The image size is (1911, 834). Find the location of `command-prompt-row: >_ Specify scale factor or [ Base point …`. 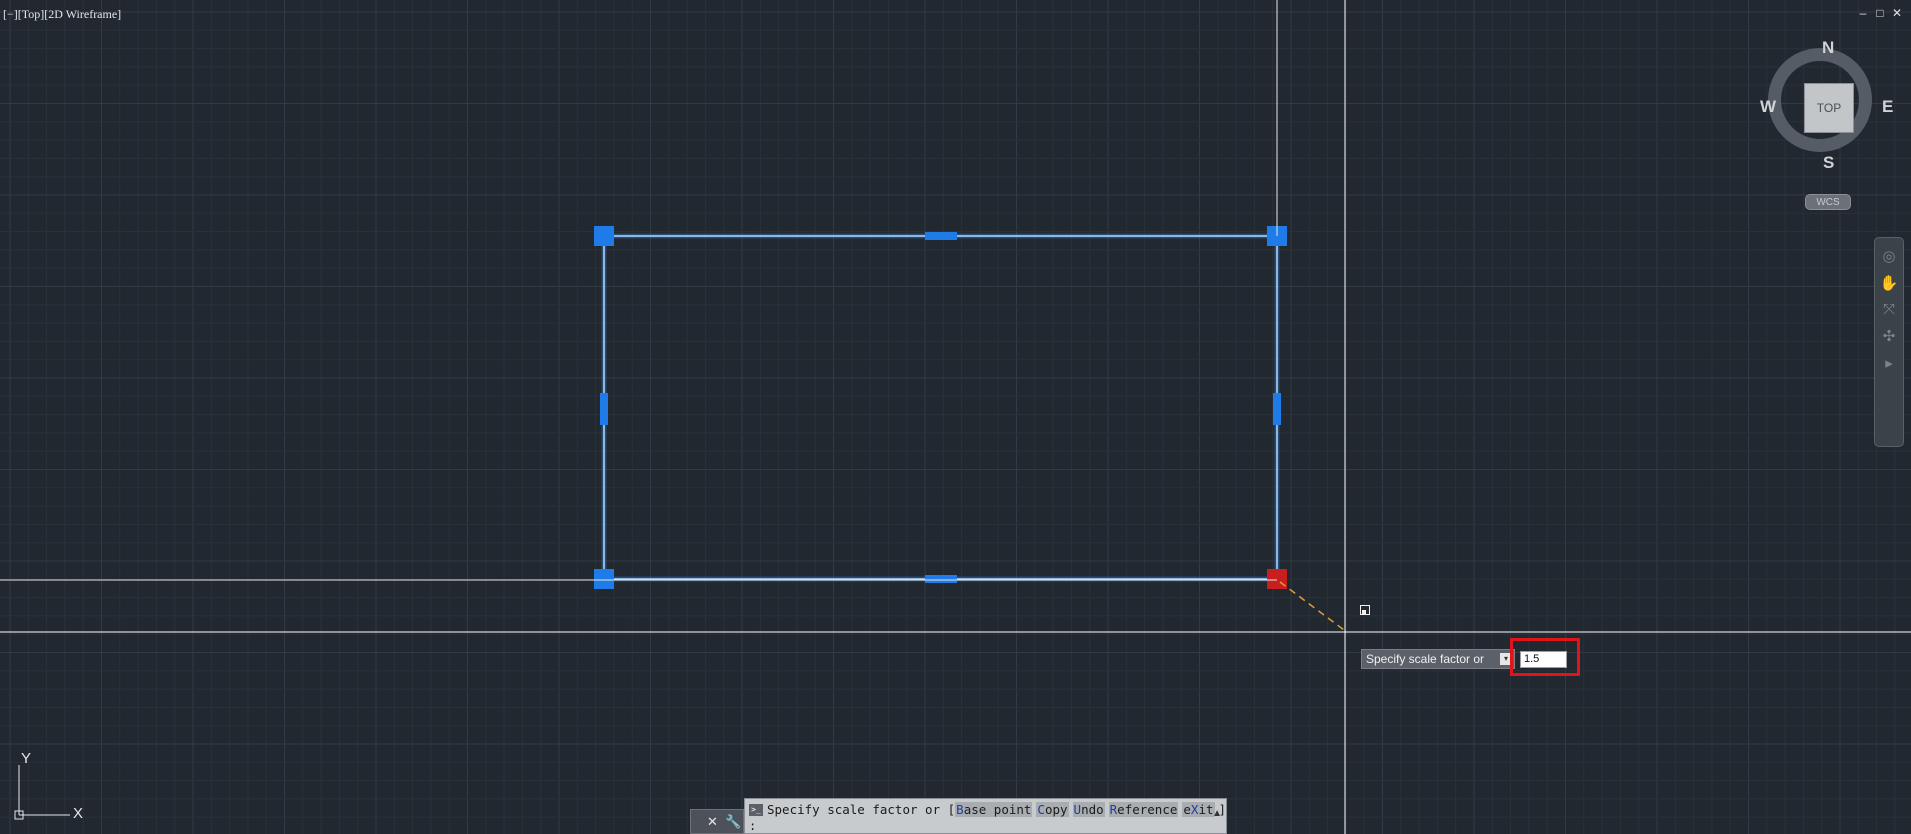

command-prompt-row: >_ Specify scale factor or [ Base point … is located at coordinates (987, 809).